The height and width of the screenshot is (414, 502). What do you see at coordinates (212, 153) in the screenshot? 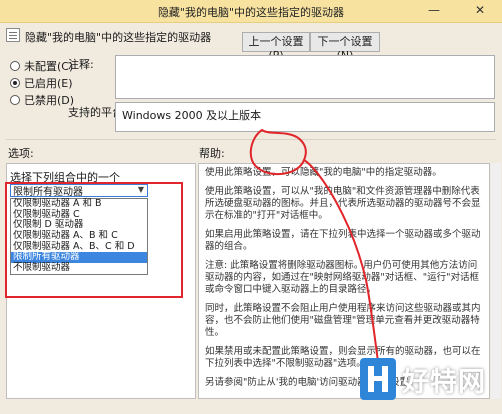
I see `help-label: 帮助:` at bounding box center [212, 153].